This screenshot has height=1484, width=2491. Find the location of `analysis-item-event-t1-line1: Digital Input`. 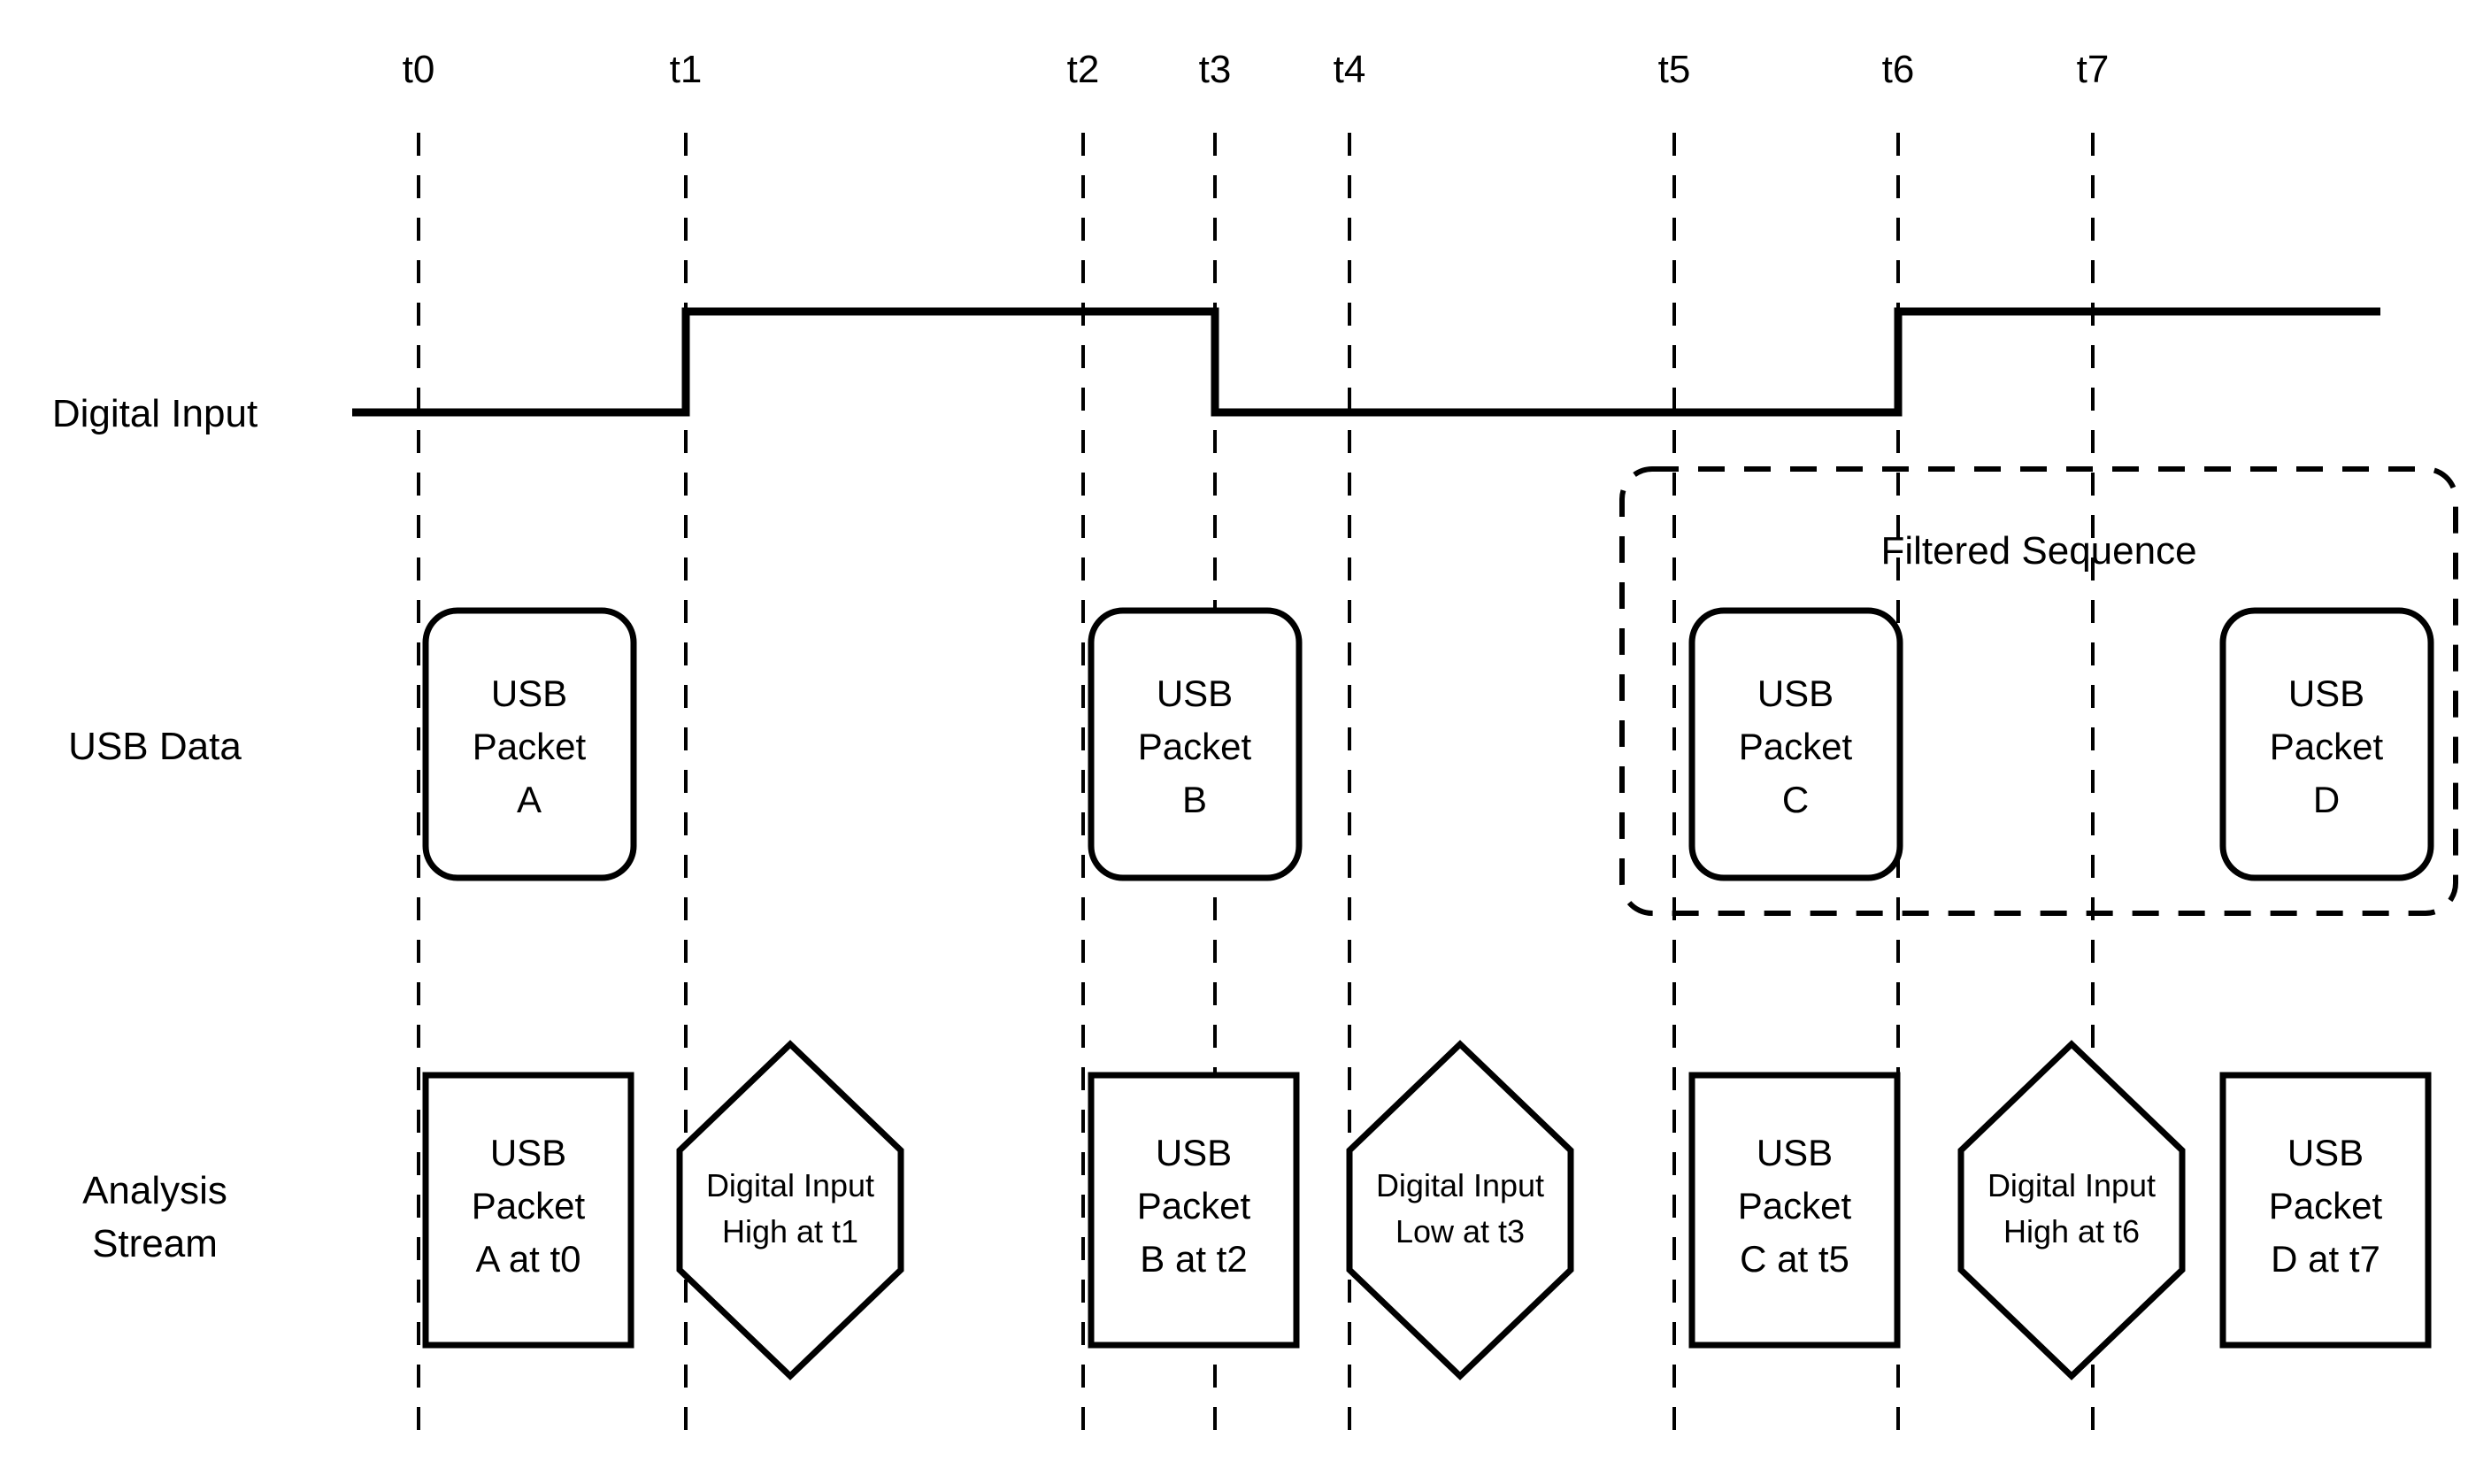

analysis-item-event-t1-line1: Digital Input is located at coordinates (790, 1185).